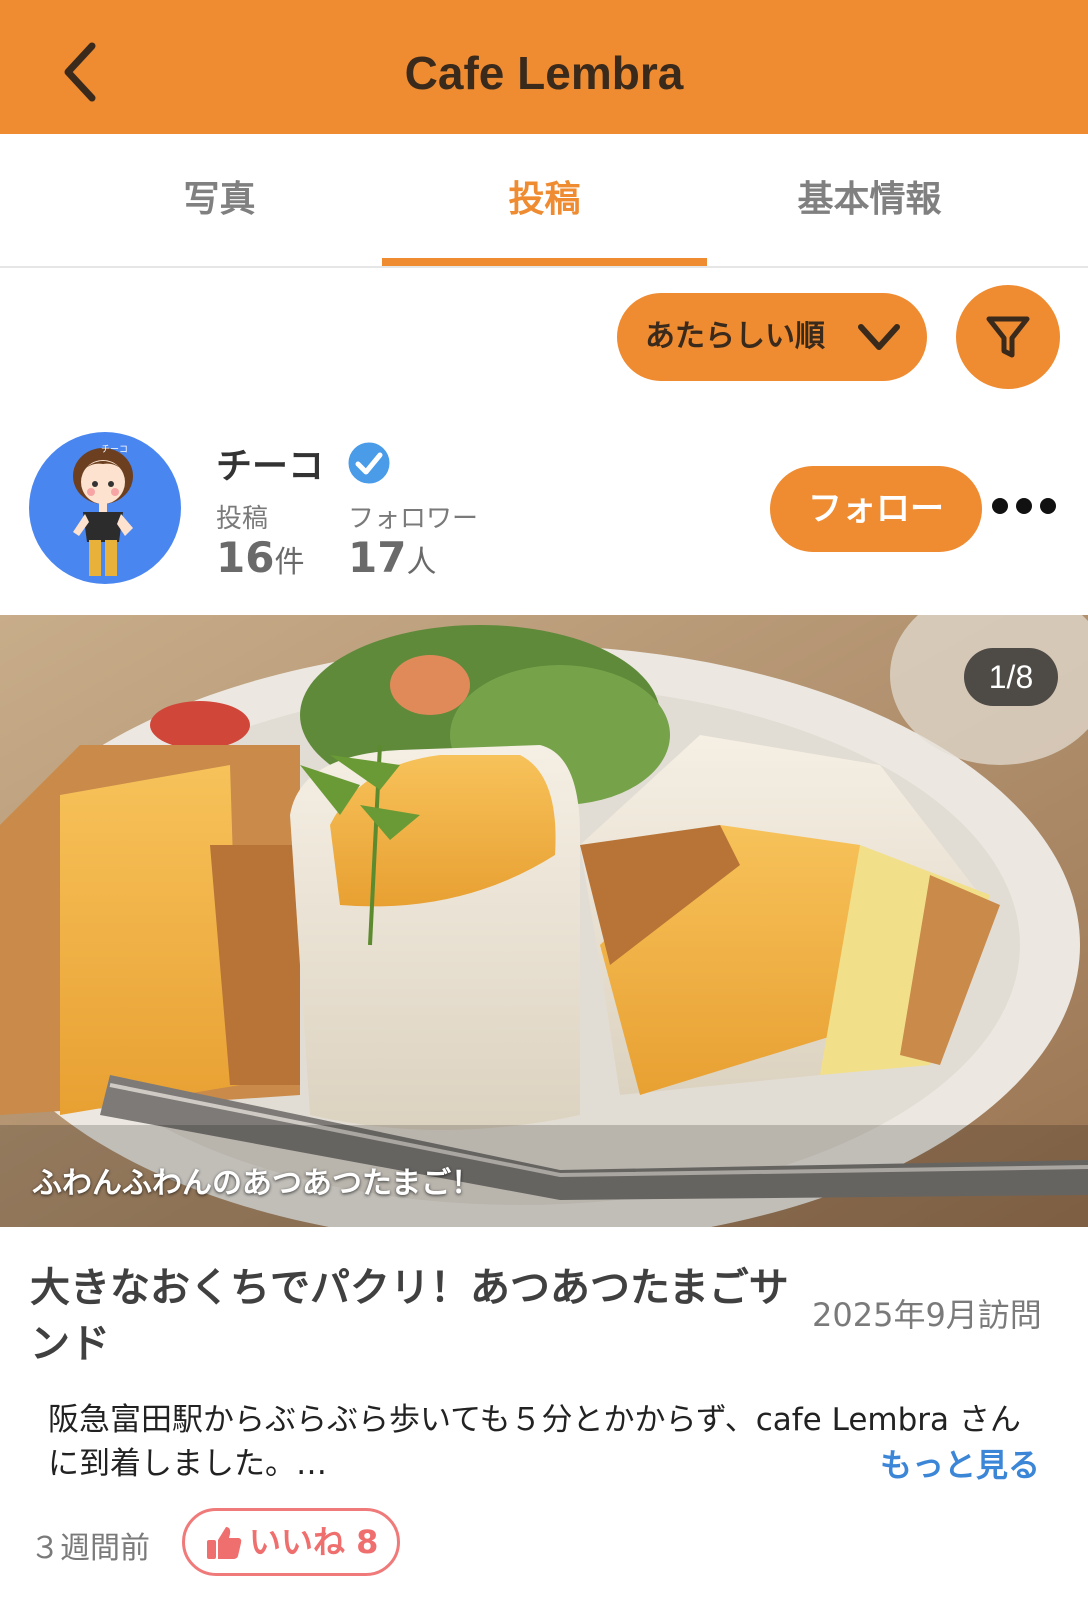 The height and width of the screenshot is (1600, 1088). Describe the element at coordinates (289, 562) in the screenshot. I see `posts-unit: 件` at that location.